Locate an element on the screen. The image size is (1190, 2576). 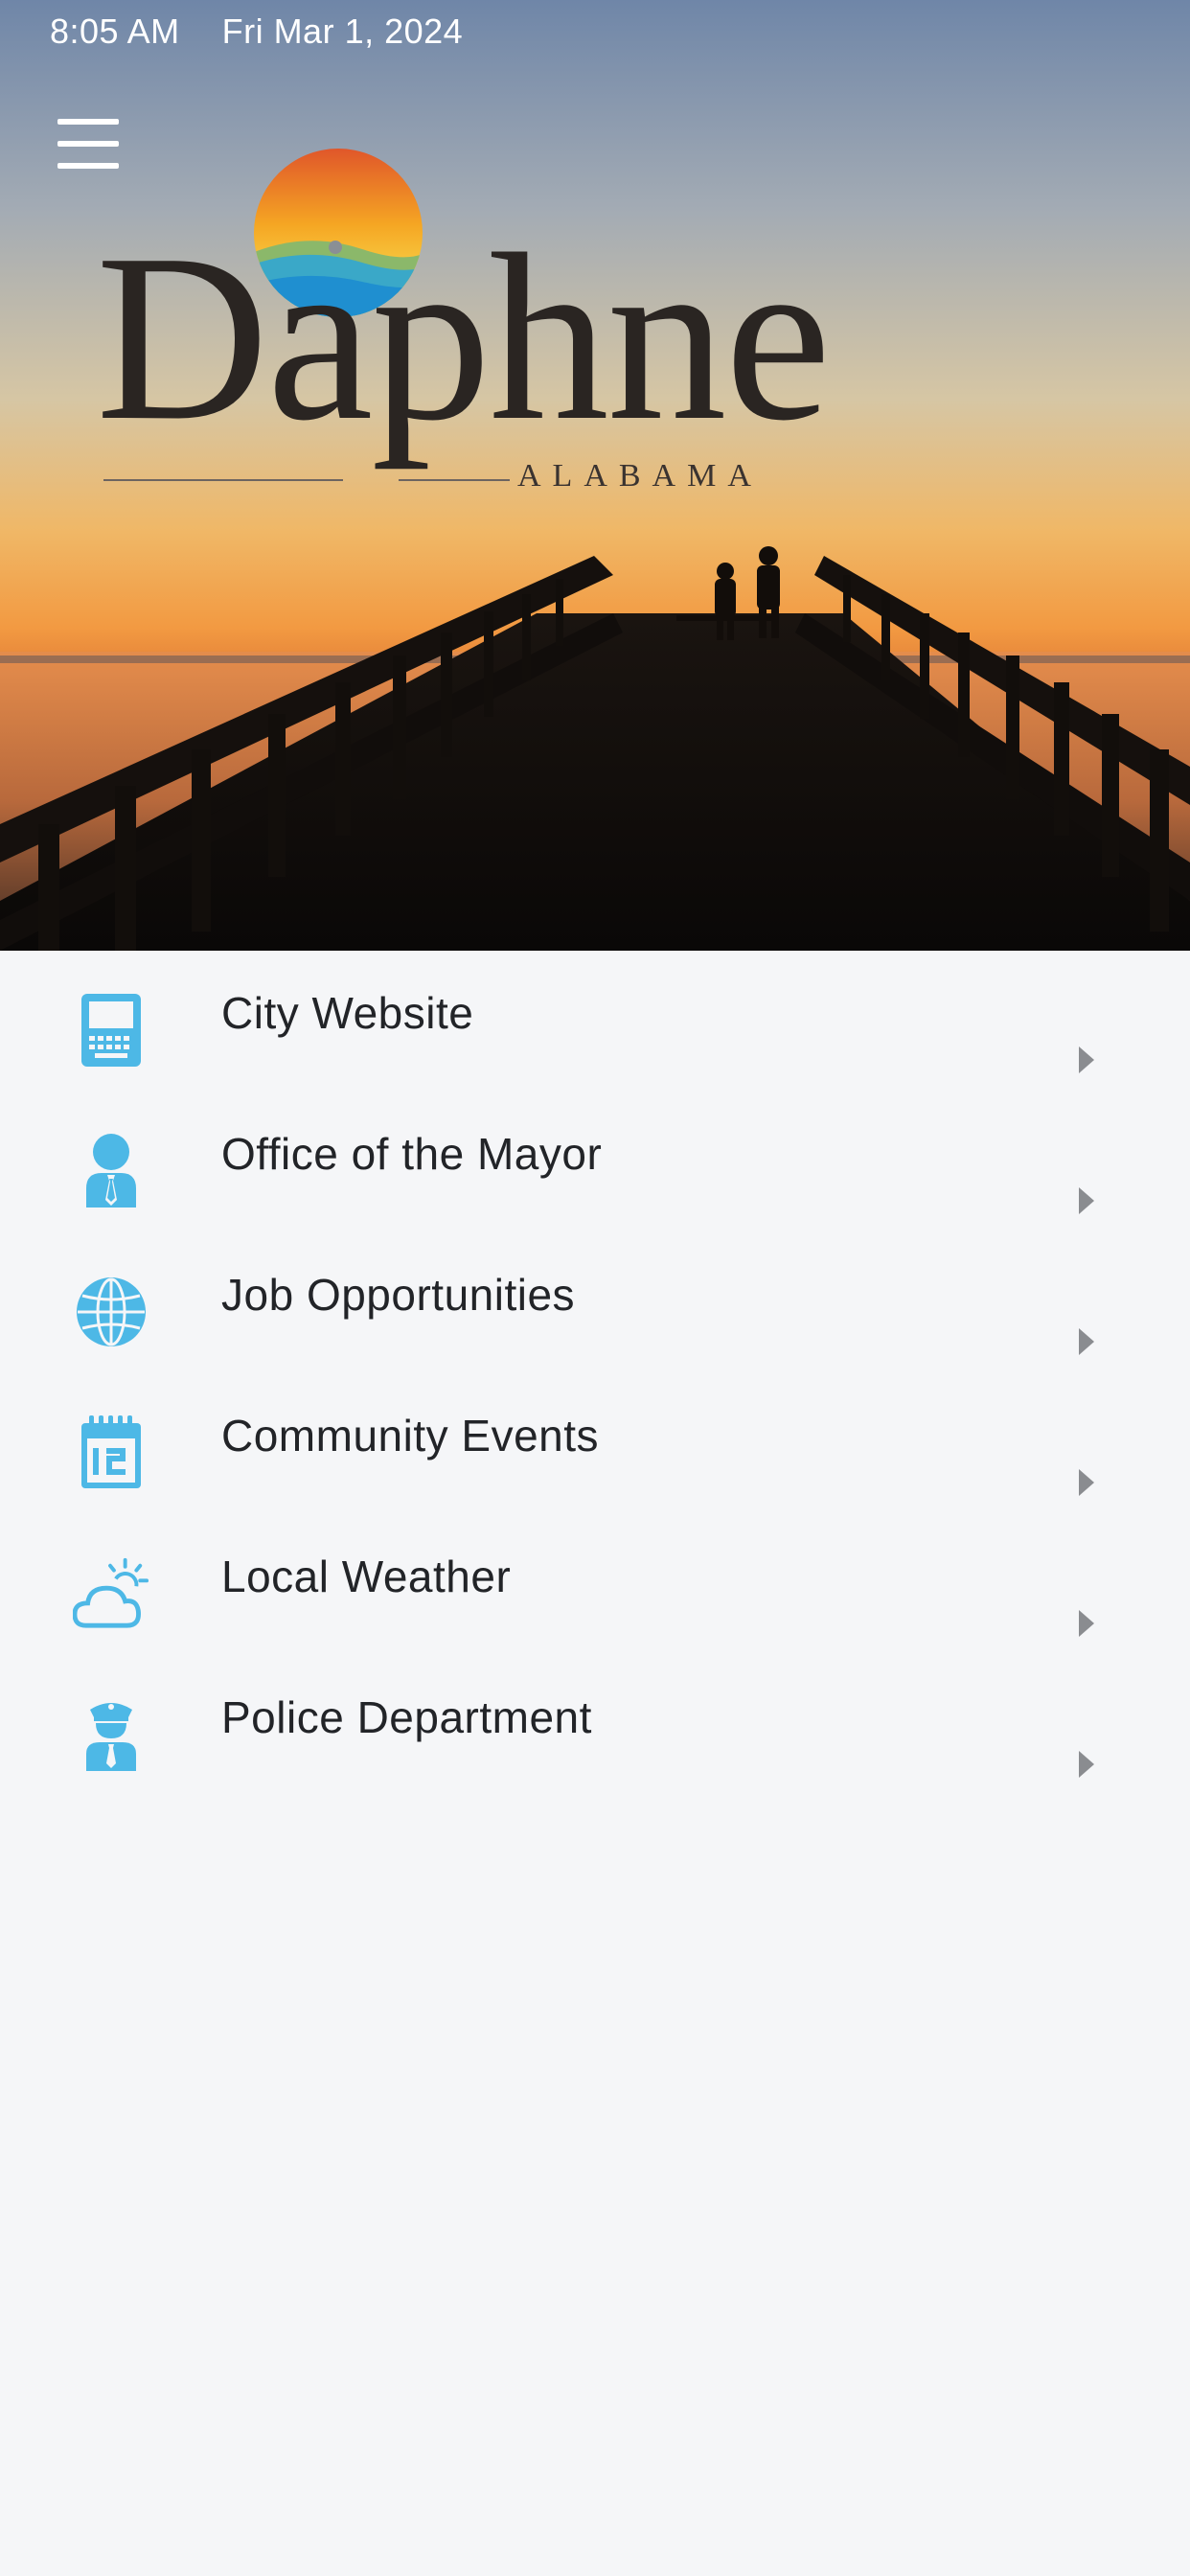
logo-rule-left is located at coordinates (223, 480).